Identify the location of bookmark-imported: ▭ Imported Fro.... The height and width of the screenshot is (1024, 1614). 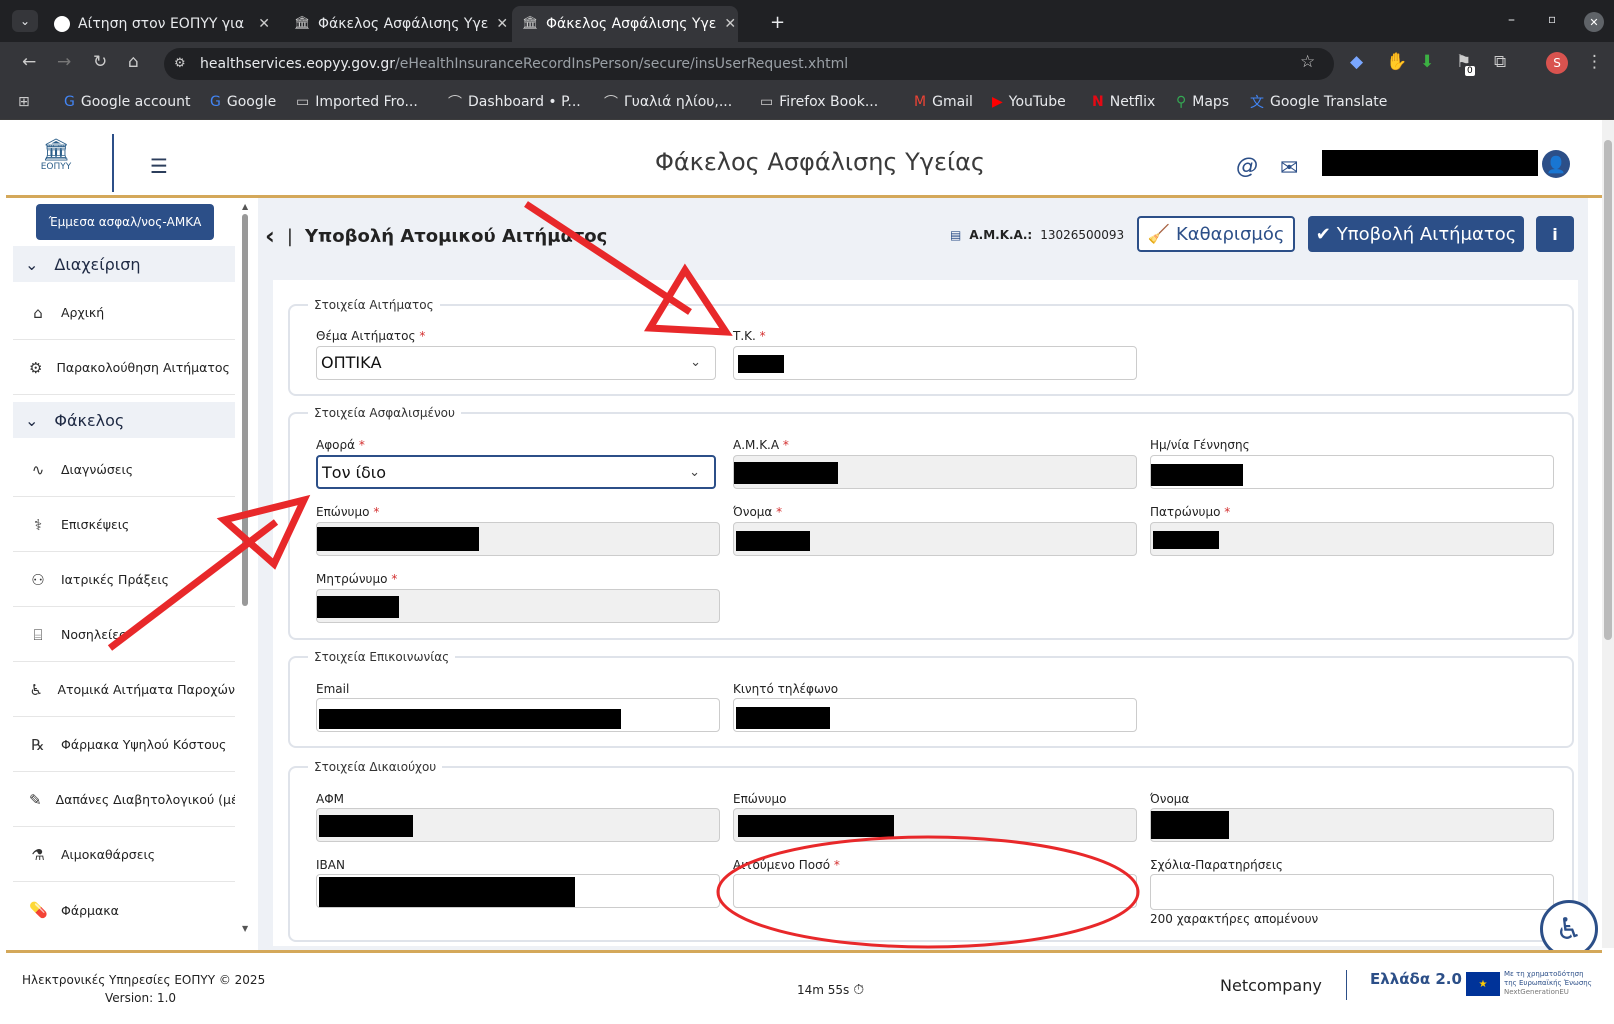
(357, 102).